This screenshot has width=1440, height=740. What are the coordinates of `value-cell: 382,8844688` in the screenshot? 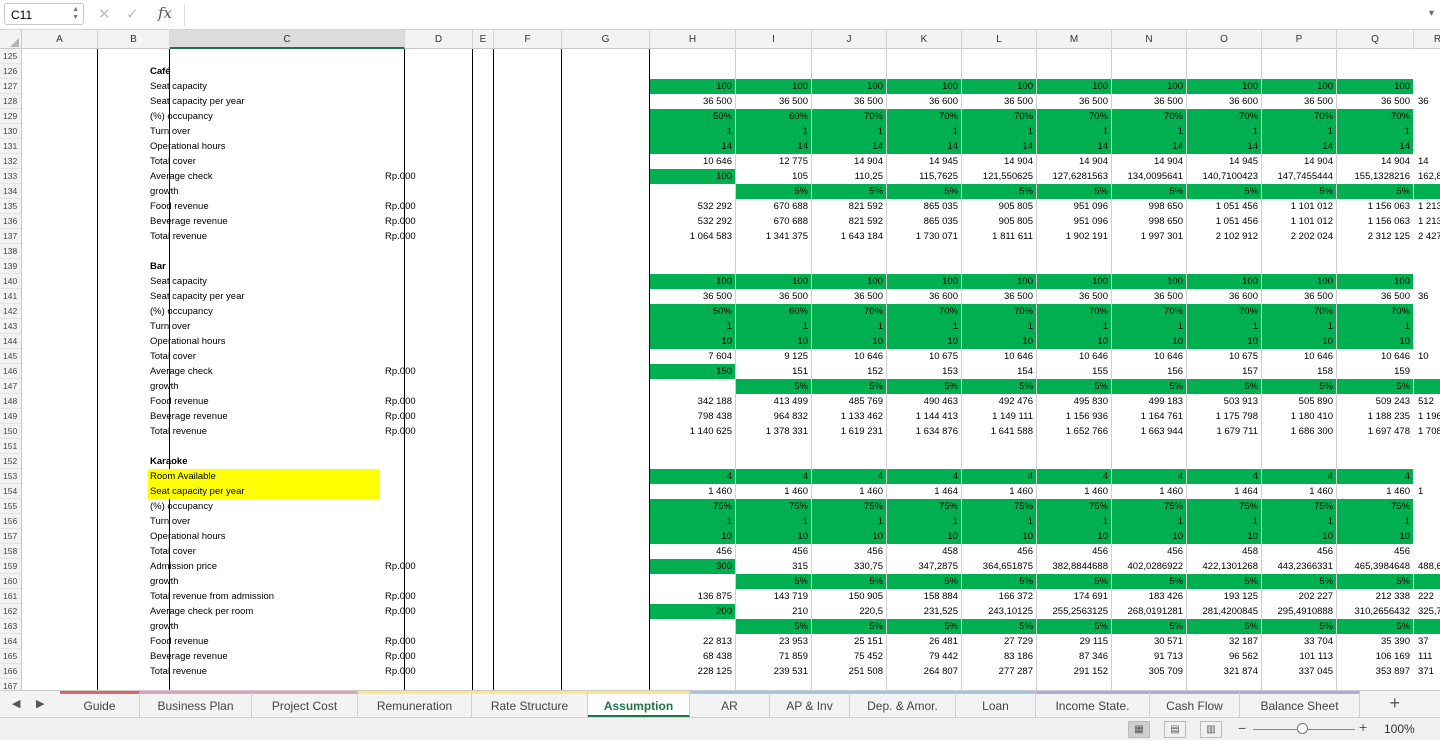 It's located at (1074, 566).